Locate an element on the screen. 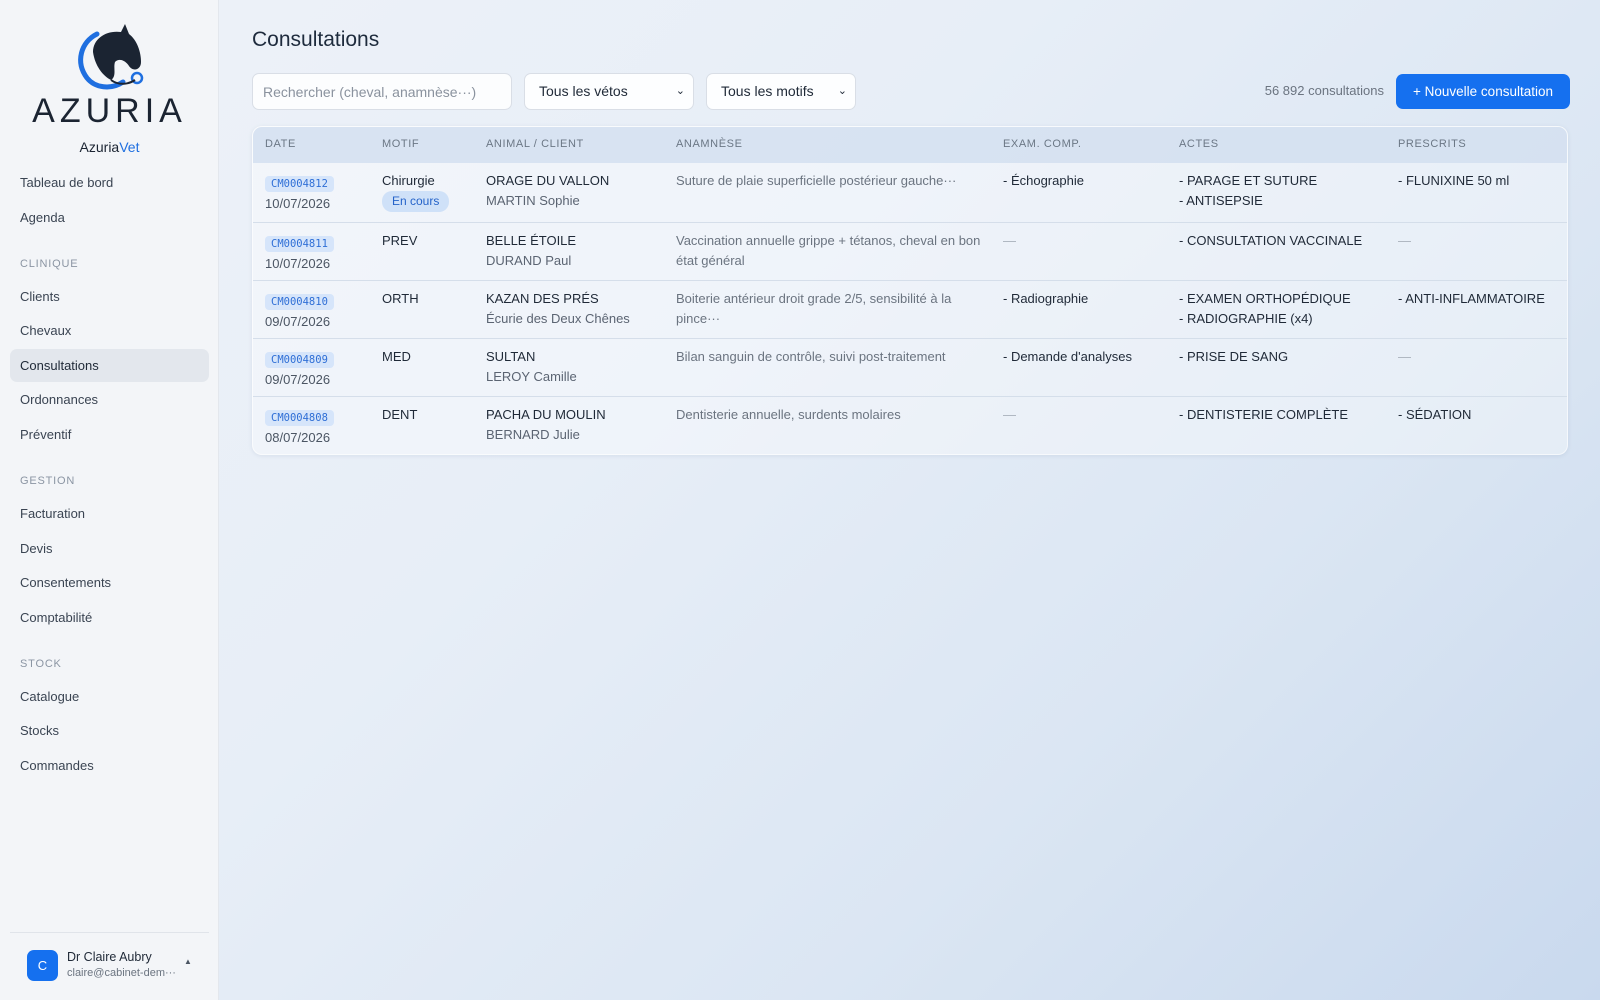 The image size is (1600, 1000). sidebar-item-commandes: Commandes is located at coordinates (109, 765).